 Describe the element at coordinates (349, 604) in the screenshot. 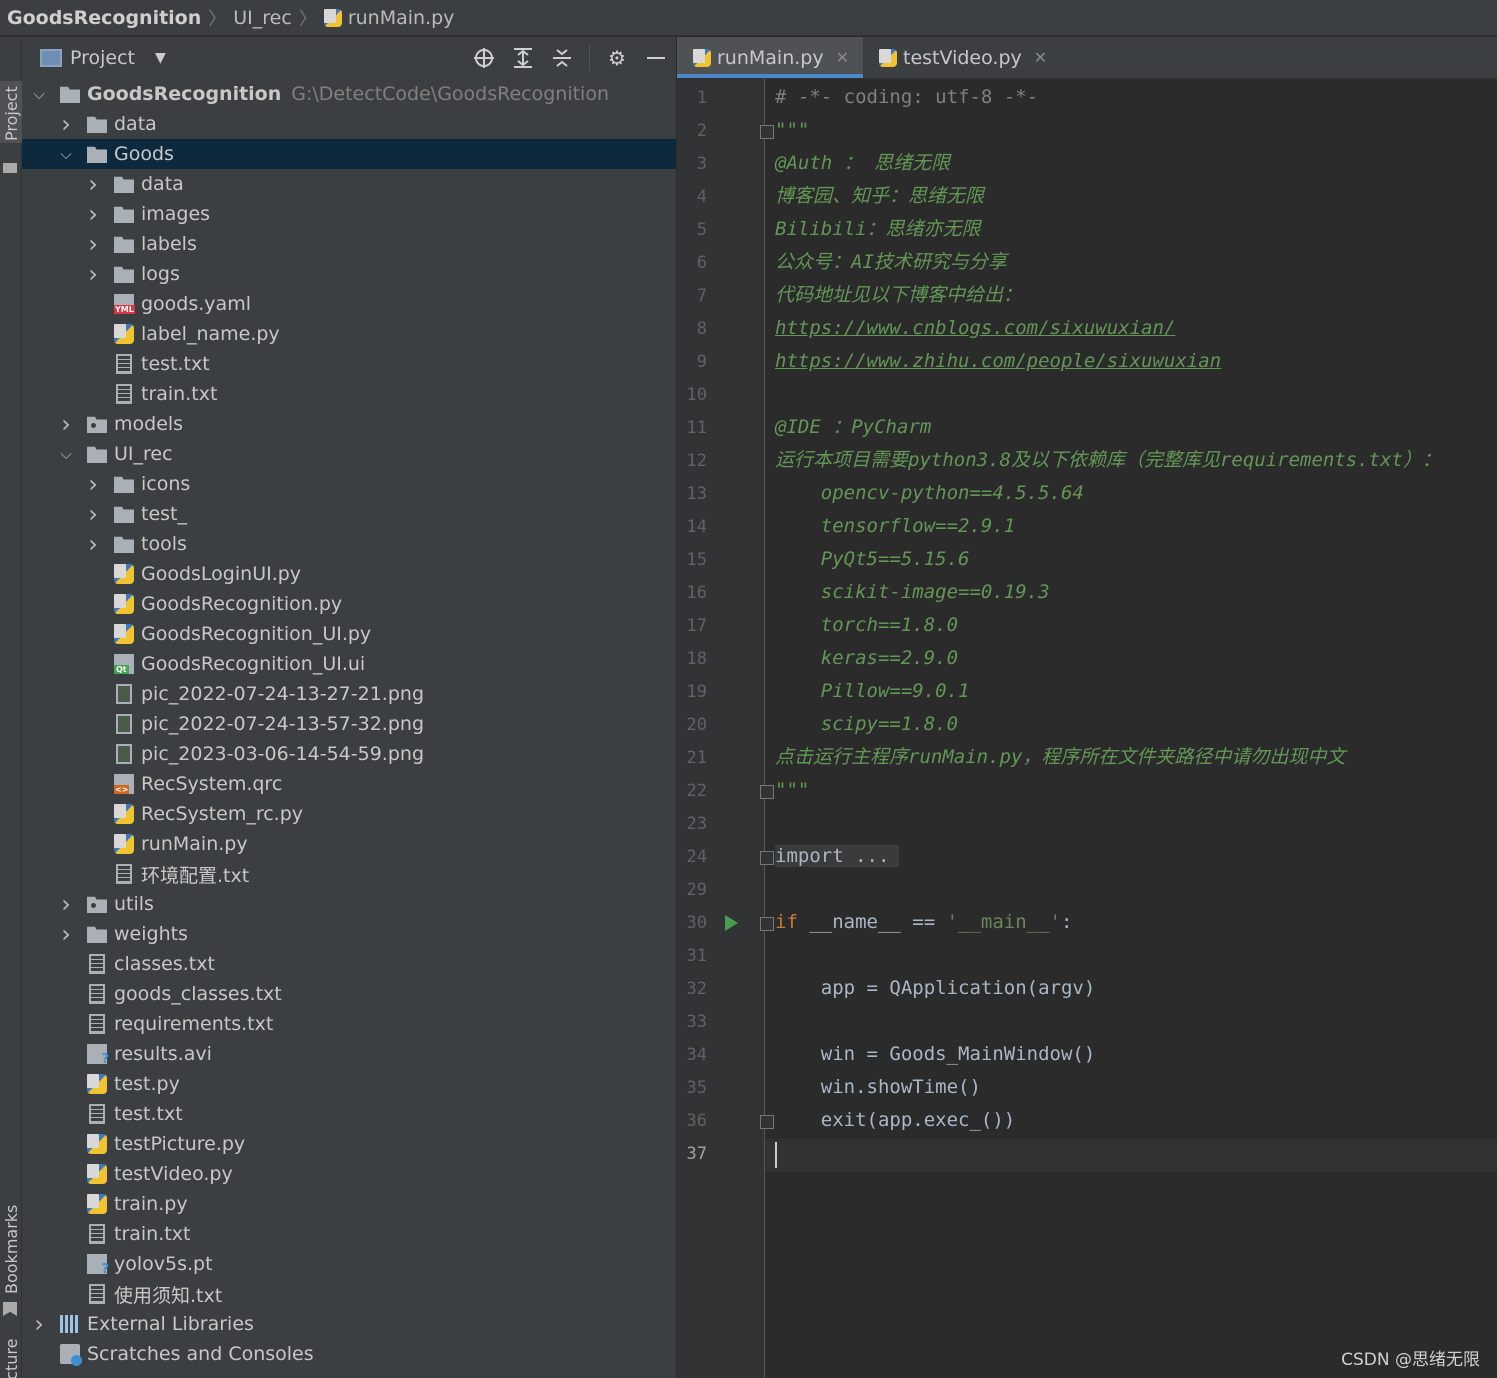

I see `tree-row: GoodsRecognition.py` at that location.